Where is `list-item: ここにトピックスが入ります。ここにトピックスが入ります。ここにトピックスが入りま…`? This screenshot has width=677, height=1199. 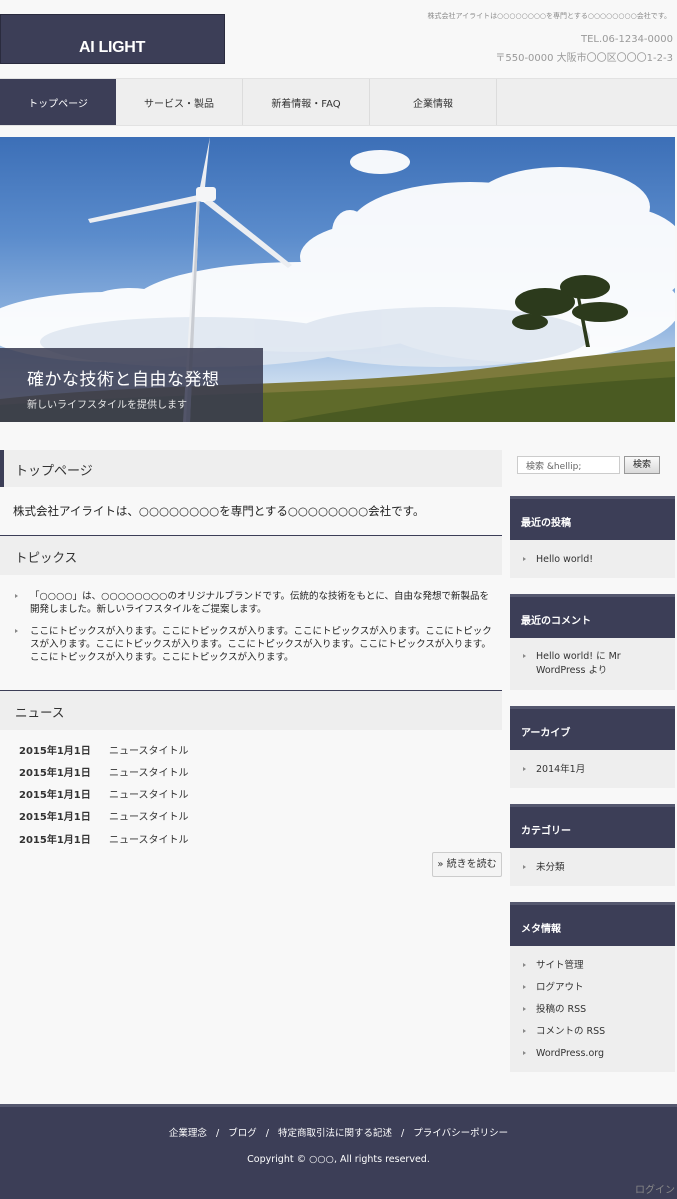
list-item: ここにトピックスが入ります。ここにトピックスが入ります。ここにトピックスが入りま… is located at coordinates (256, 644).